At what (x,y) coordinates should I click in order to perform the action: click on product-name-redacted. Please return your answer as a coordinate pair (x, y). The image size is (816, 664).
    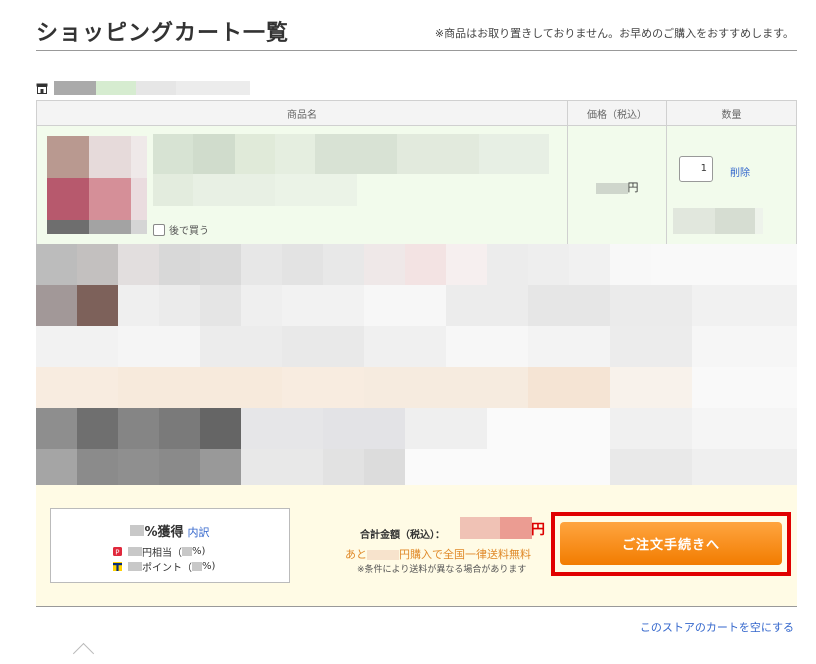
    Looking at the image, I should click on (351, 172).